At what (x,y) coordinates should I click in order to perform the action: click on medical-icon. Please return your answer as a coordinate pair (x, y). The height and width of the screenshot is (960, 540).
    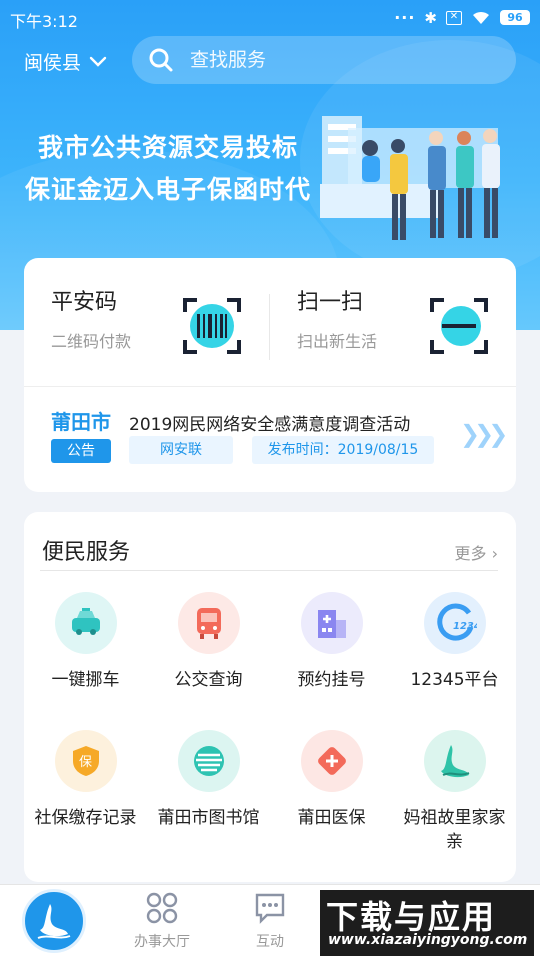
    Looking at the image, I should click on (331, 761).